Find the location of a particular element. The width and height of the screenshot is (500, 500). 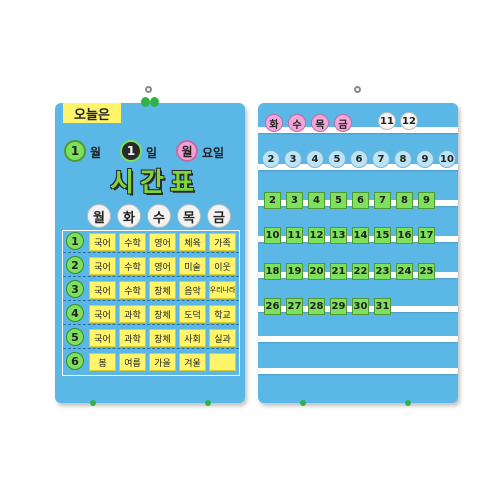

subject-card: 여름 is located at coordinates (132, 362).